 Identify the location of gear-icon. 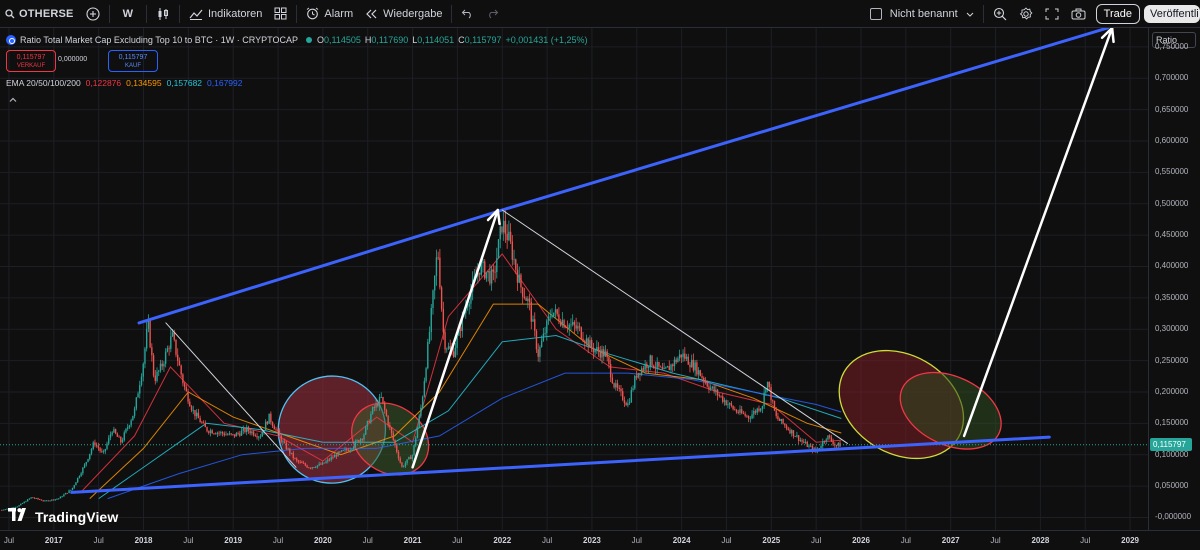
(1026, 14).